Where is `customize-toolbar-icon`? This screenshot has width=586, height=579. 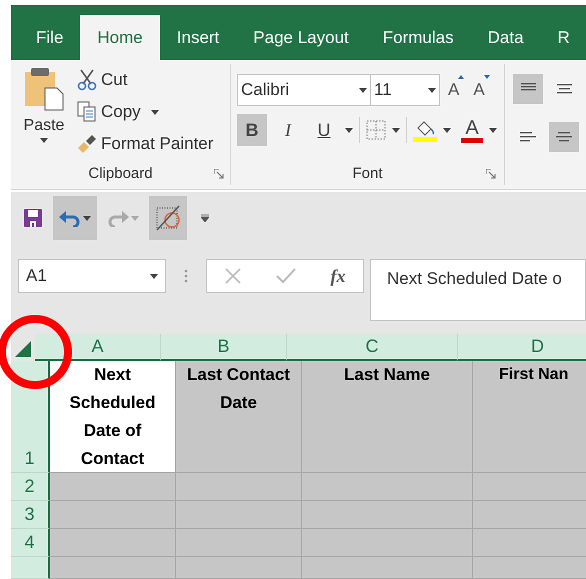
customize-toolbar-icon is located at coordinates (205, 218).